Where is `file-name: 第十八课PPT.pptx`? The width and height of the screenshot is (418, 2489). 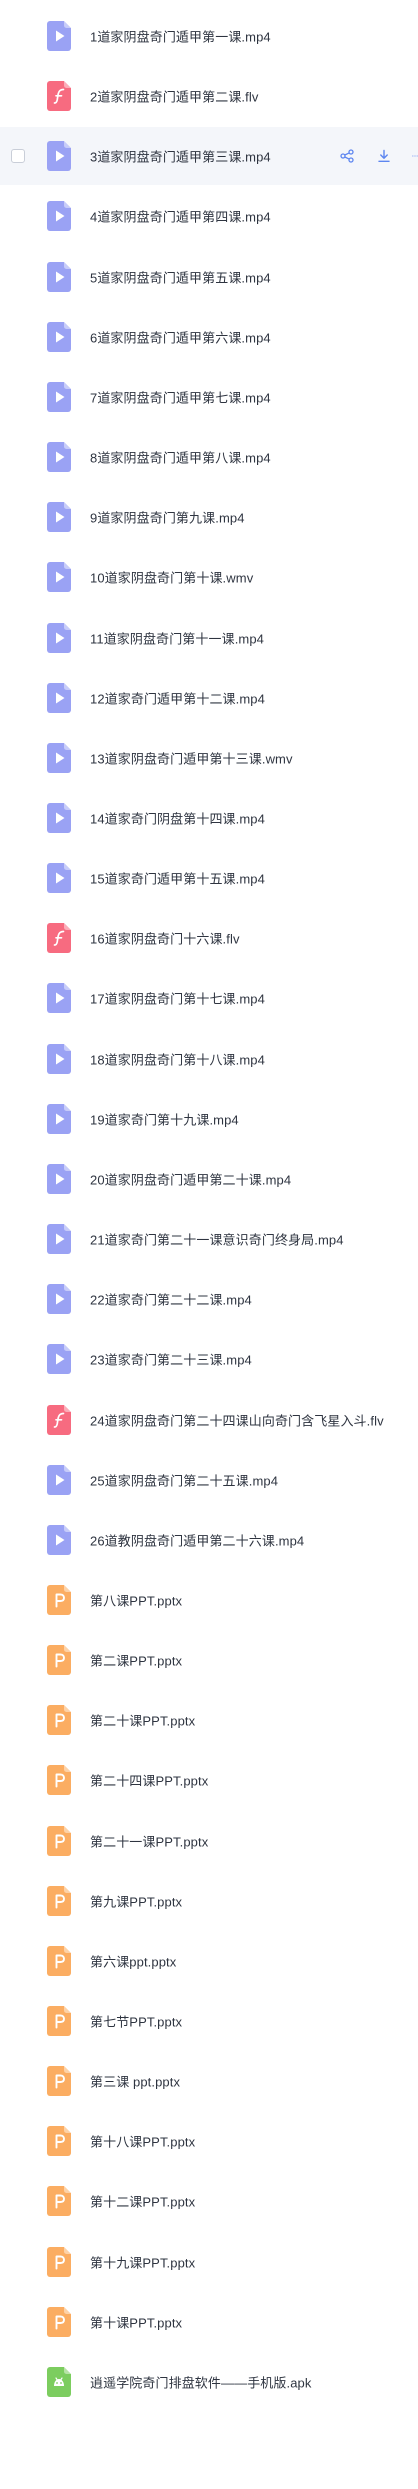
file-name: 第十八课PPT.pptx is located at coordinates (142, 2141).